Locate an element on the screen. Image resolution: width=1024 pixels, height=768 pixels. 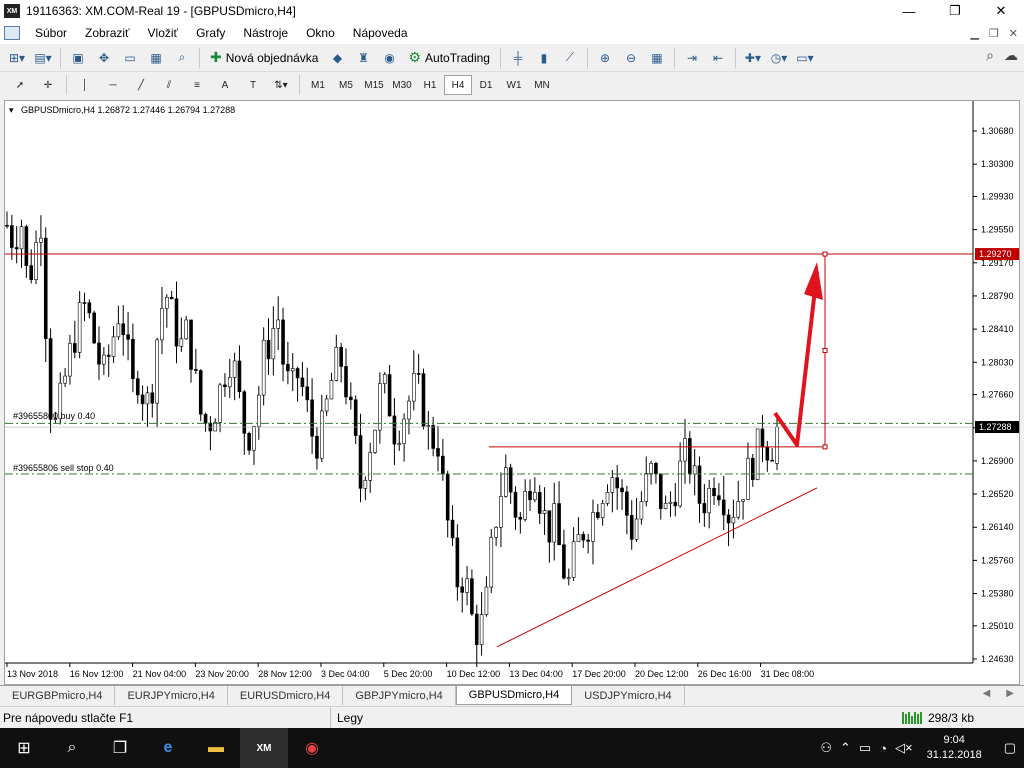
mdi-restore-icon: ❐ is located at coordinates (994, 33).